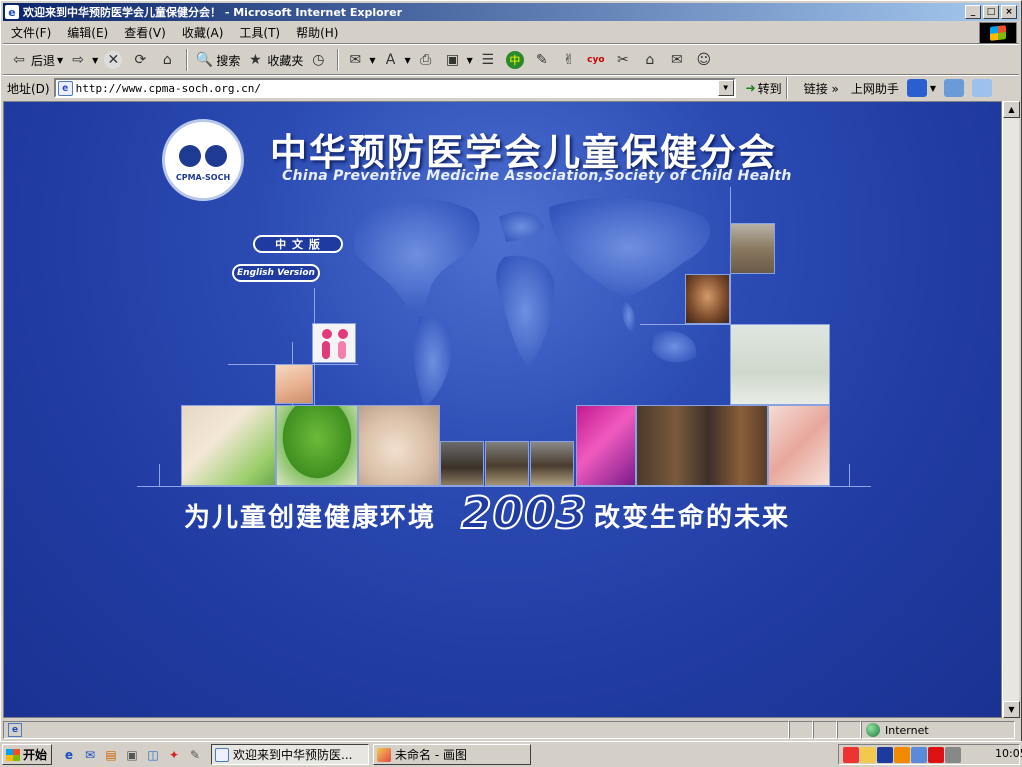 This screenshot has height=767, width=1022. What do you see at coordinates (168, 88) in the screenshot?
I see `address-url: http://www.cpma-soch.org.cn/` at bounding box center [168, 88].